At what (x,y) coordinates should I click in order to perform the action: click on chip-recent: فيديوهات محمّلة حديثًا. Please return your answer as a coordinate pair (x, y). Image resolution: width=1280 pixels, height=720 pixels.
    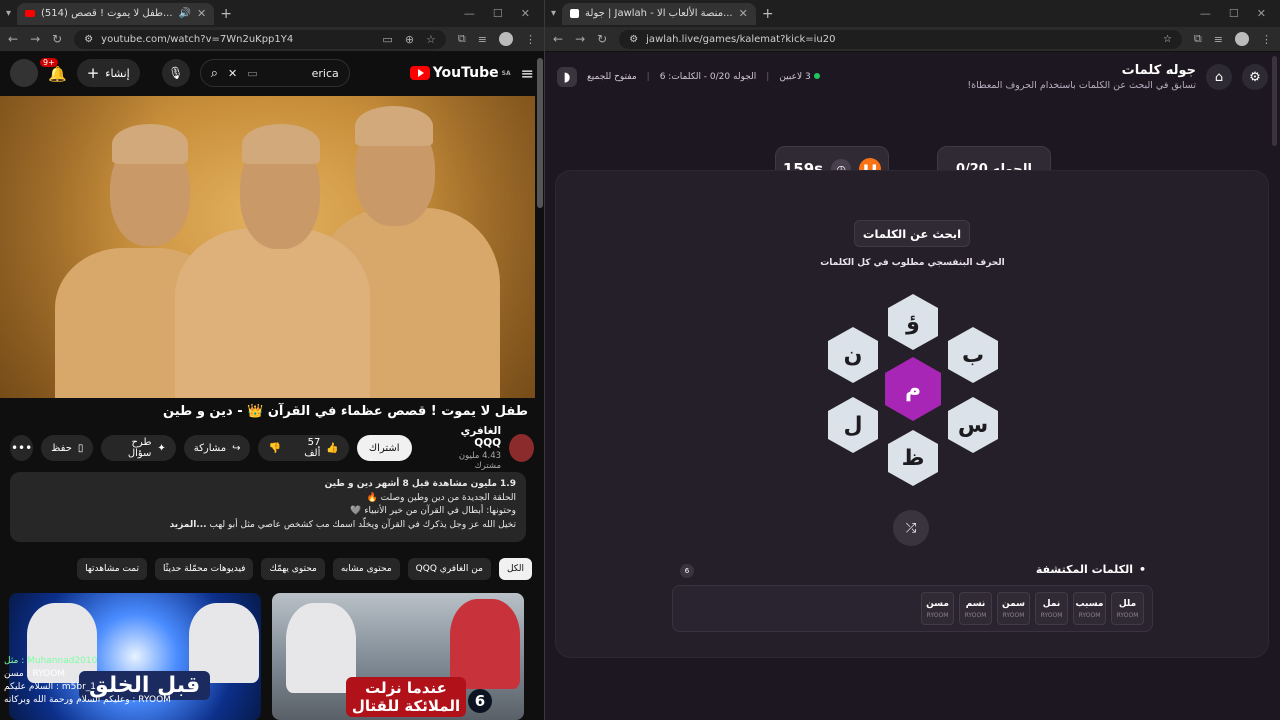
    Looking at the image, I should click on (204, 569).